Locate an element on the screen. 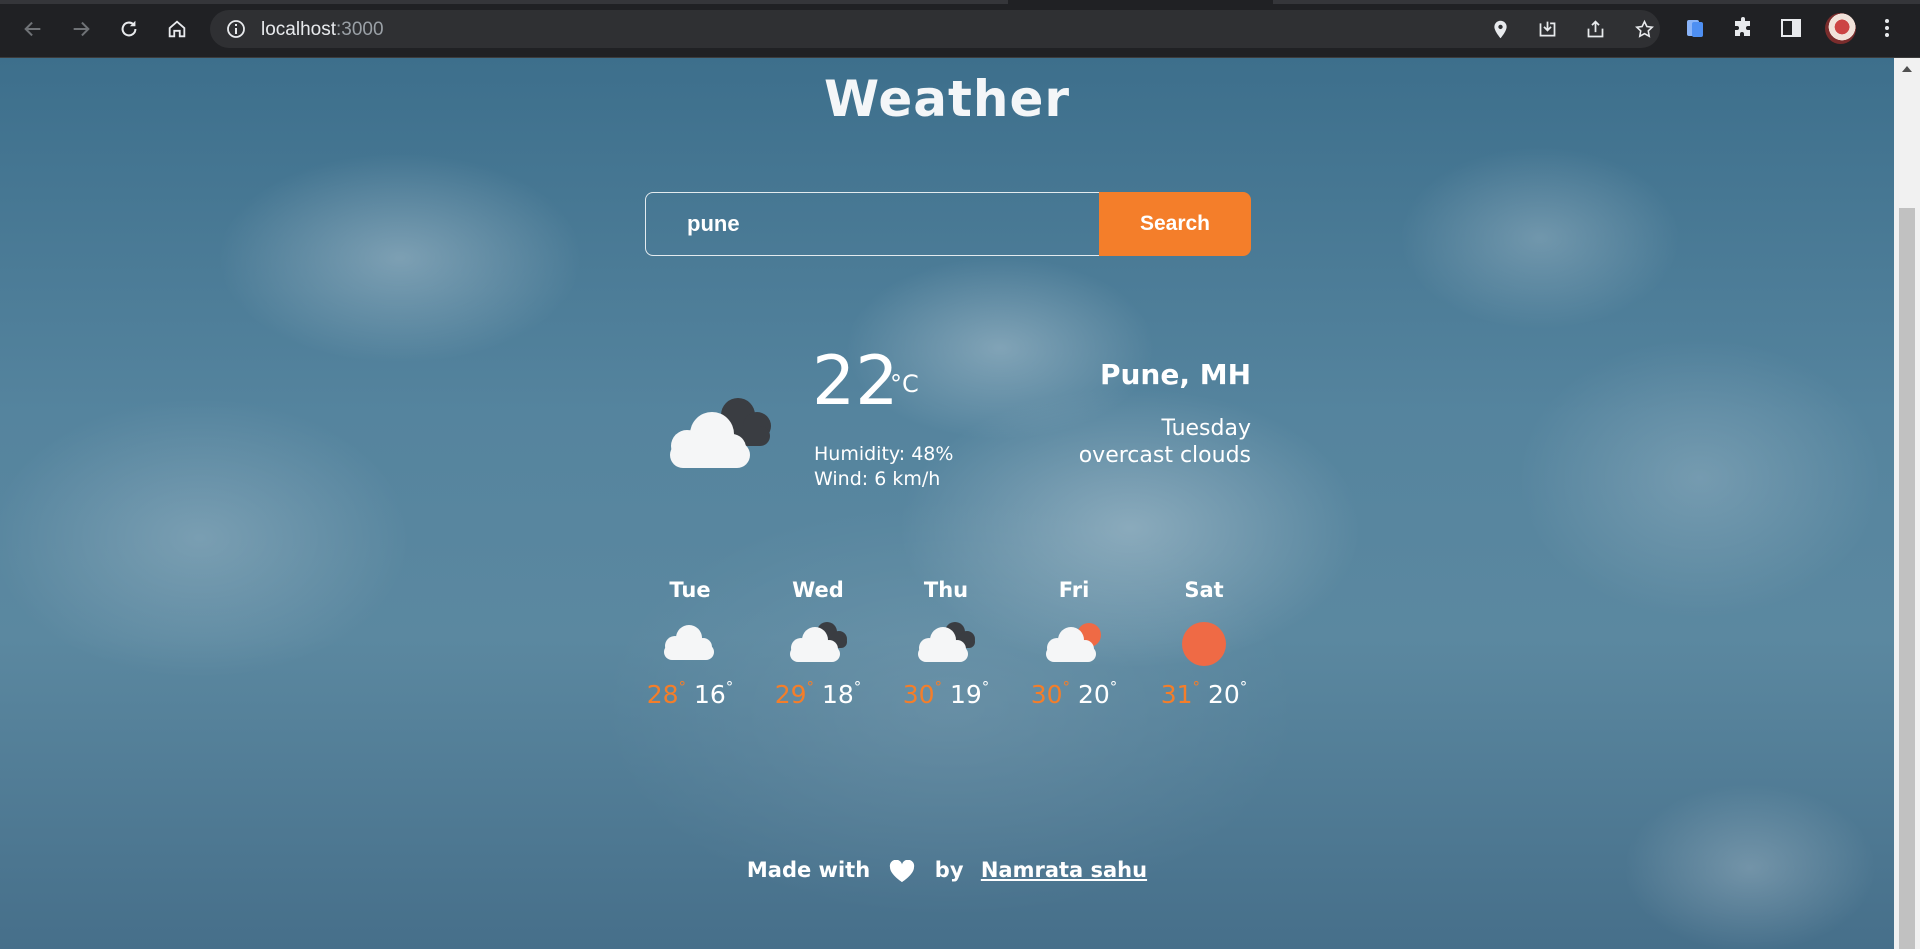  forecast-day: Fri 30° 20° is located at coordinates (1074, 643).